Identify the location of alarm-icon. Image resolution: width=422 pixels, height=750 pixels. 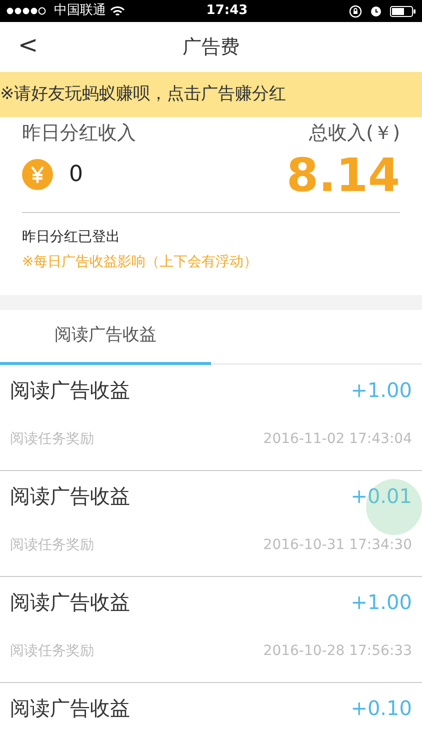
(376, 11).